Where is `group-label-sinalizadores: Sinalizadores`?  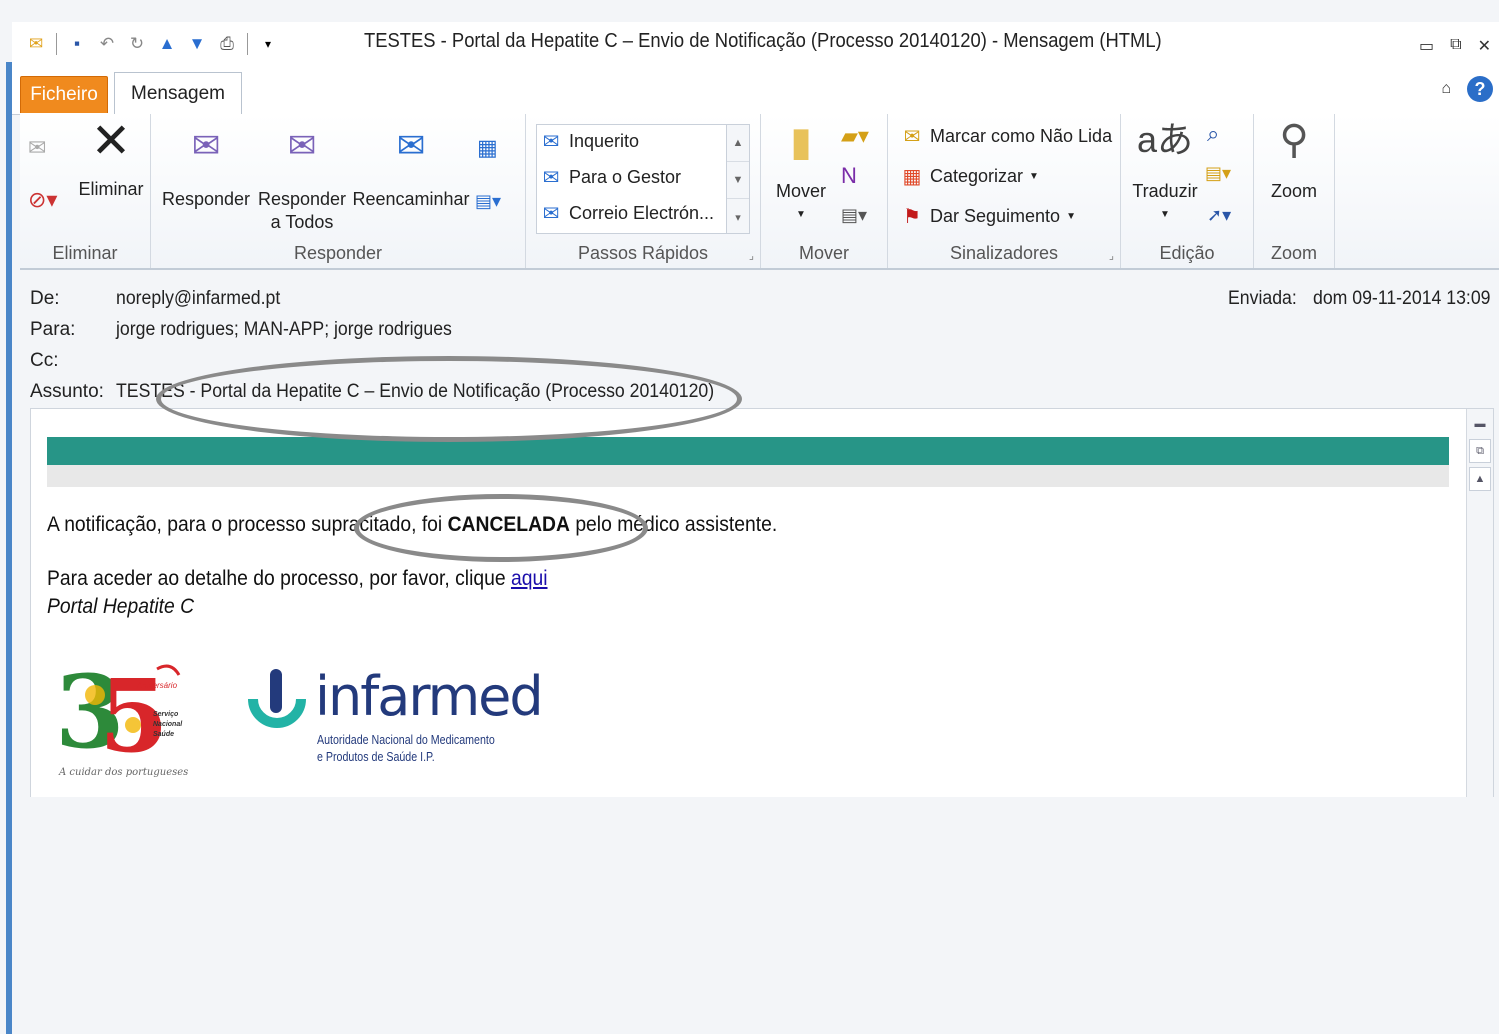 group-label-sinalizadores: Sinalizadores is located at coordinates (1004, 253).